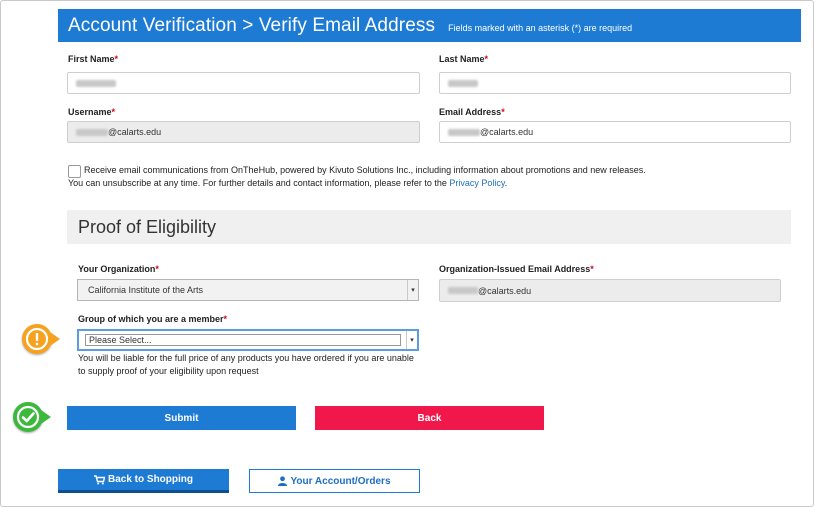 Image resolution: width=814 pixels, height=507 pixels. Describe the element at coordinates (143, 481) in the screenshot. I see `back-to-shopping-button: Back to Shopping` at that location.